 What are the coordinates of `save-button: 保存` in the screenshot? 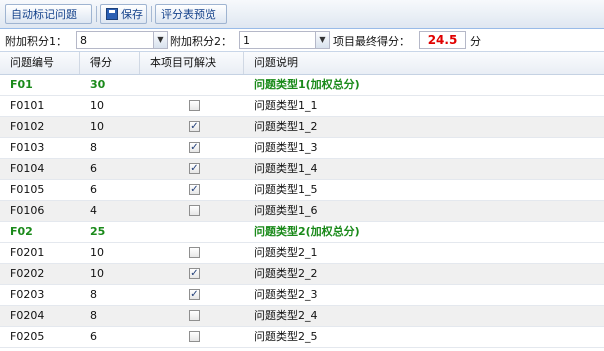 It's located at (123, 14).